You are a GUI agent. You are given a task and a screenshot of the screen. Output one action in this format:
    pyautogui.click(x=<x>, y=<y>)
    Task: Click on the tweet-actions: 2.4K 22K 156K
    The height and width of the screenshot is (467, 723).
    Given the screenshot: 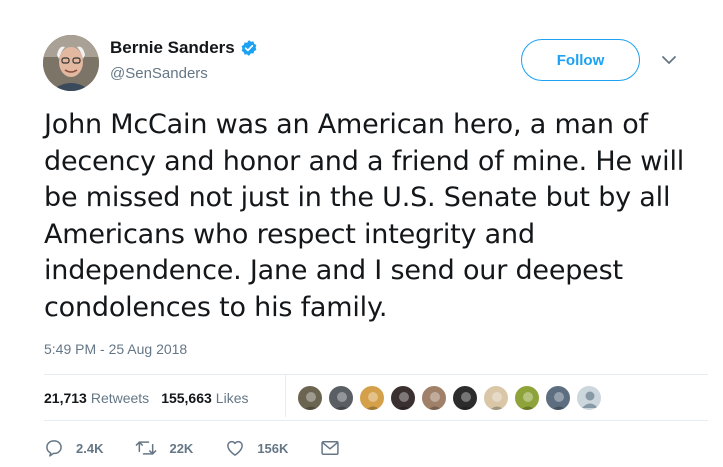 What is the action you would take?
    pyautogui.click(x=208, y=448)
    